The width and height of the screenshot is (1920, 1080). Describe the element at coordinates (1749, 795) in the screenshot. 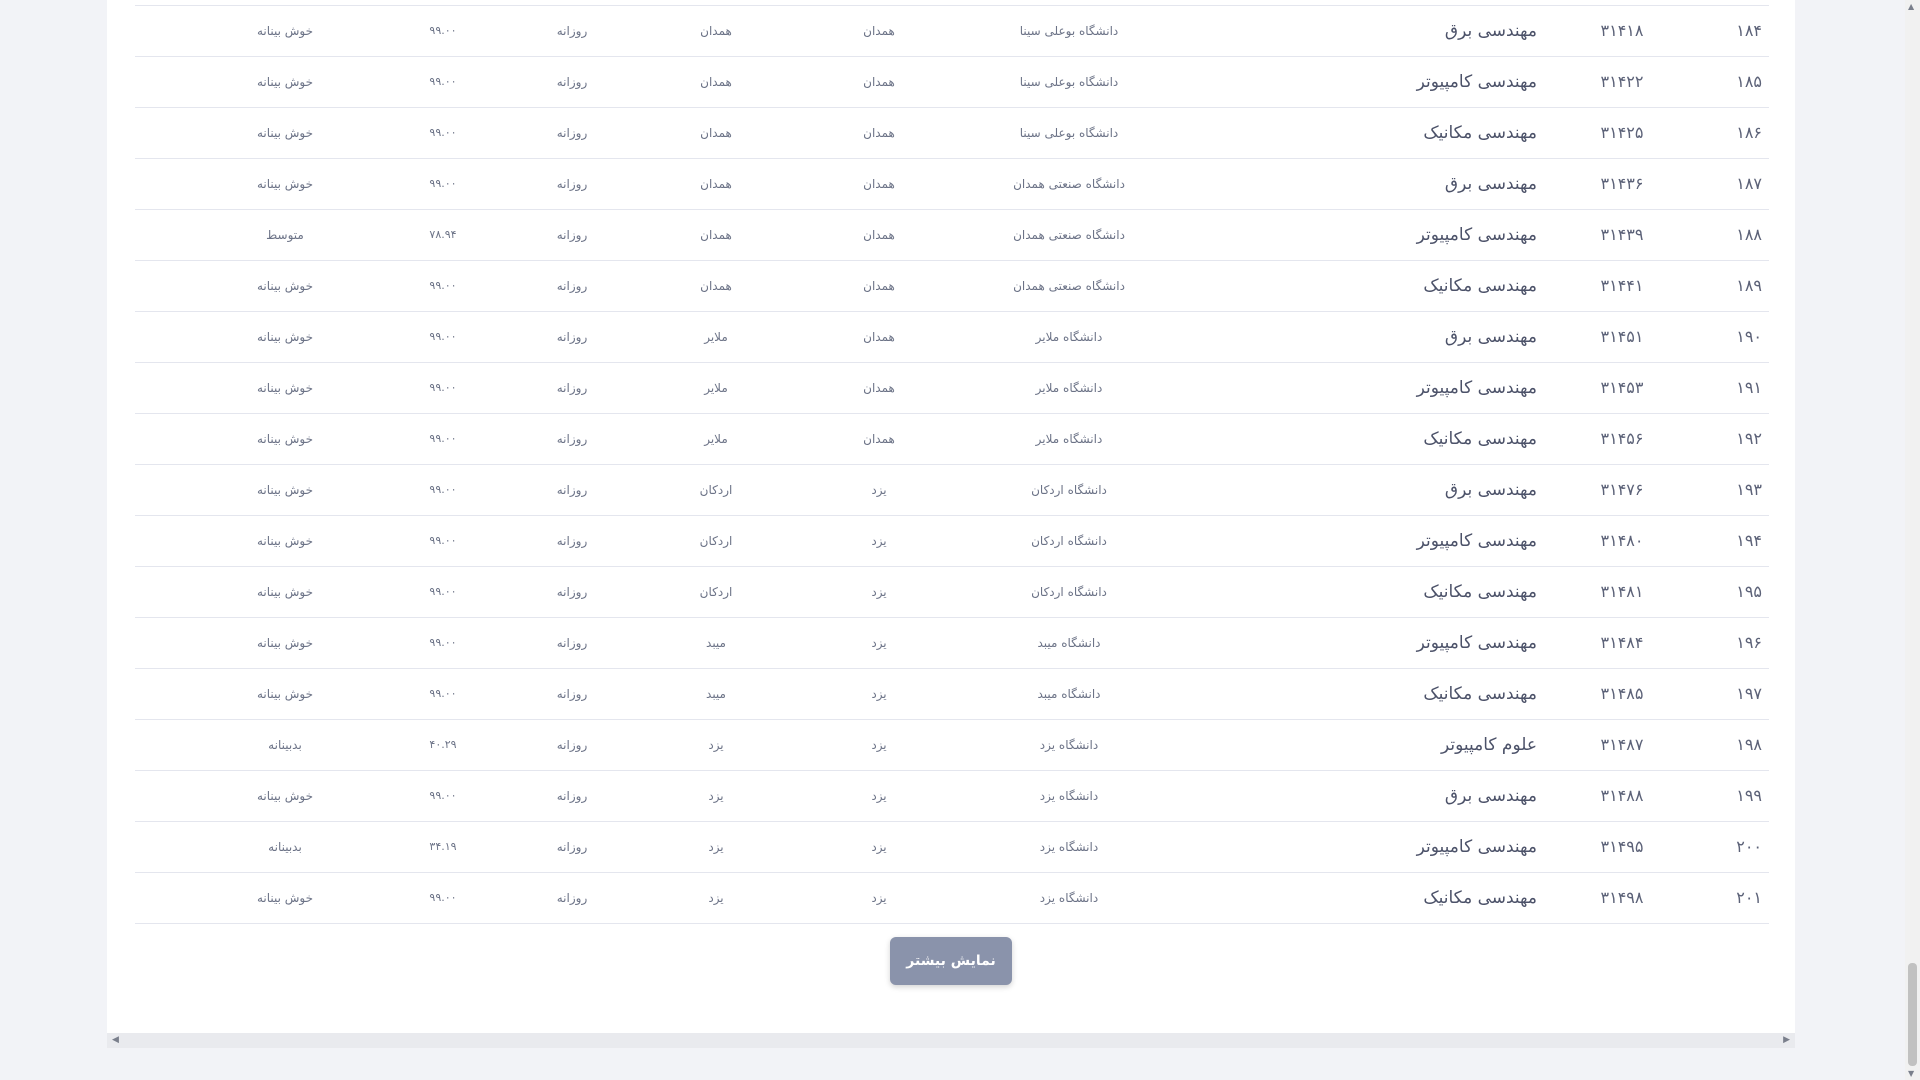

I see `row-index: ۱۹۹` at that location.